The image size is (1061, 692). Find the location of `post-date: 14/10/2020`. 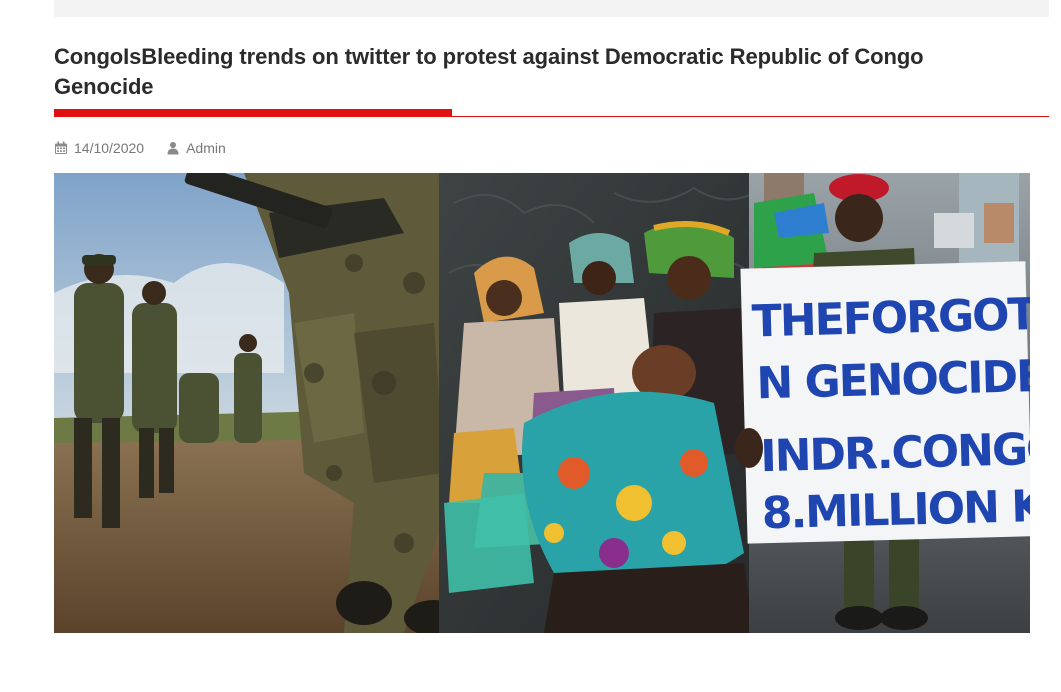

post-date: 14/10/2020 is located at coordinates (99, 148).